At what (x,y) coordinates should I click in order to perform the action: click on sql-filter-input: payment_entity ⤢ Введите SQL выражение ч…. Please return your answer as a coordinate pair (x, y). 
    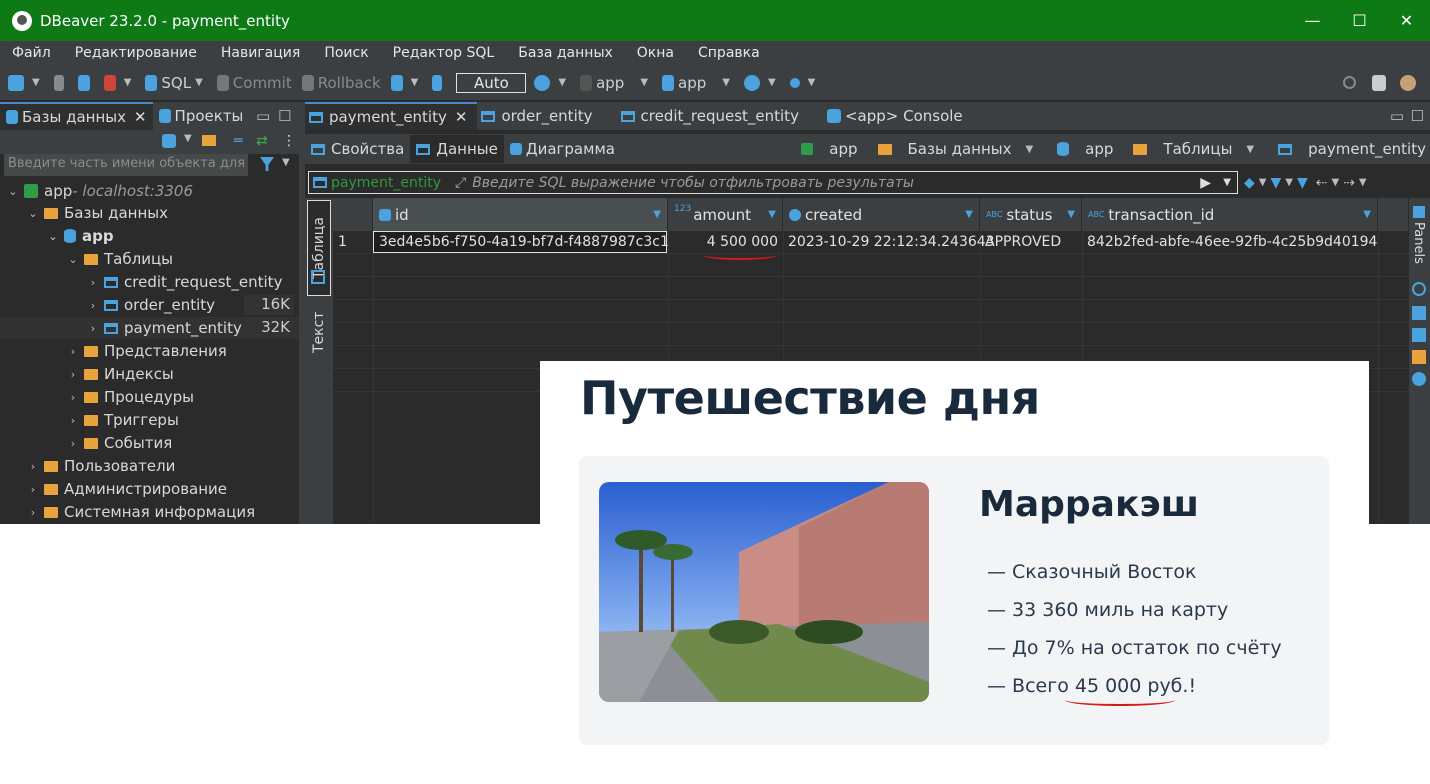
    Looking at the image, I should click on (773, 182).